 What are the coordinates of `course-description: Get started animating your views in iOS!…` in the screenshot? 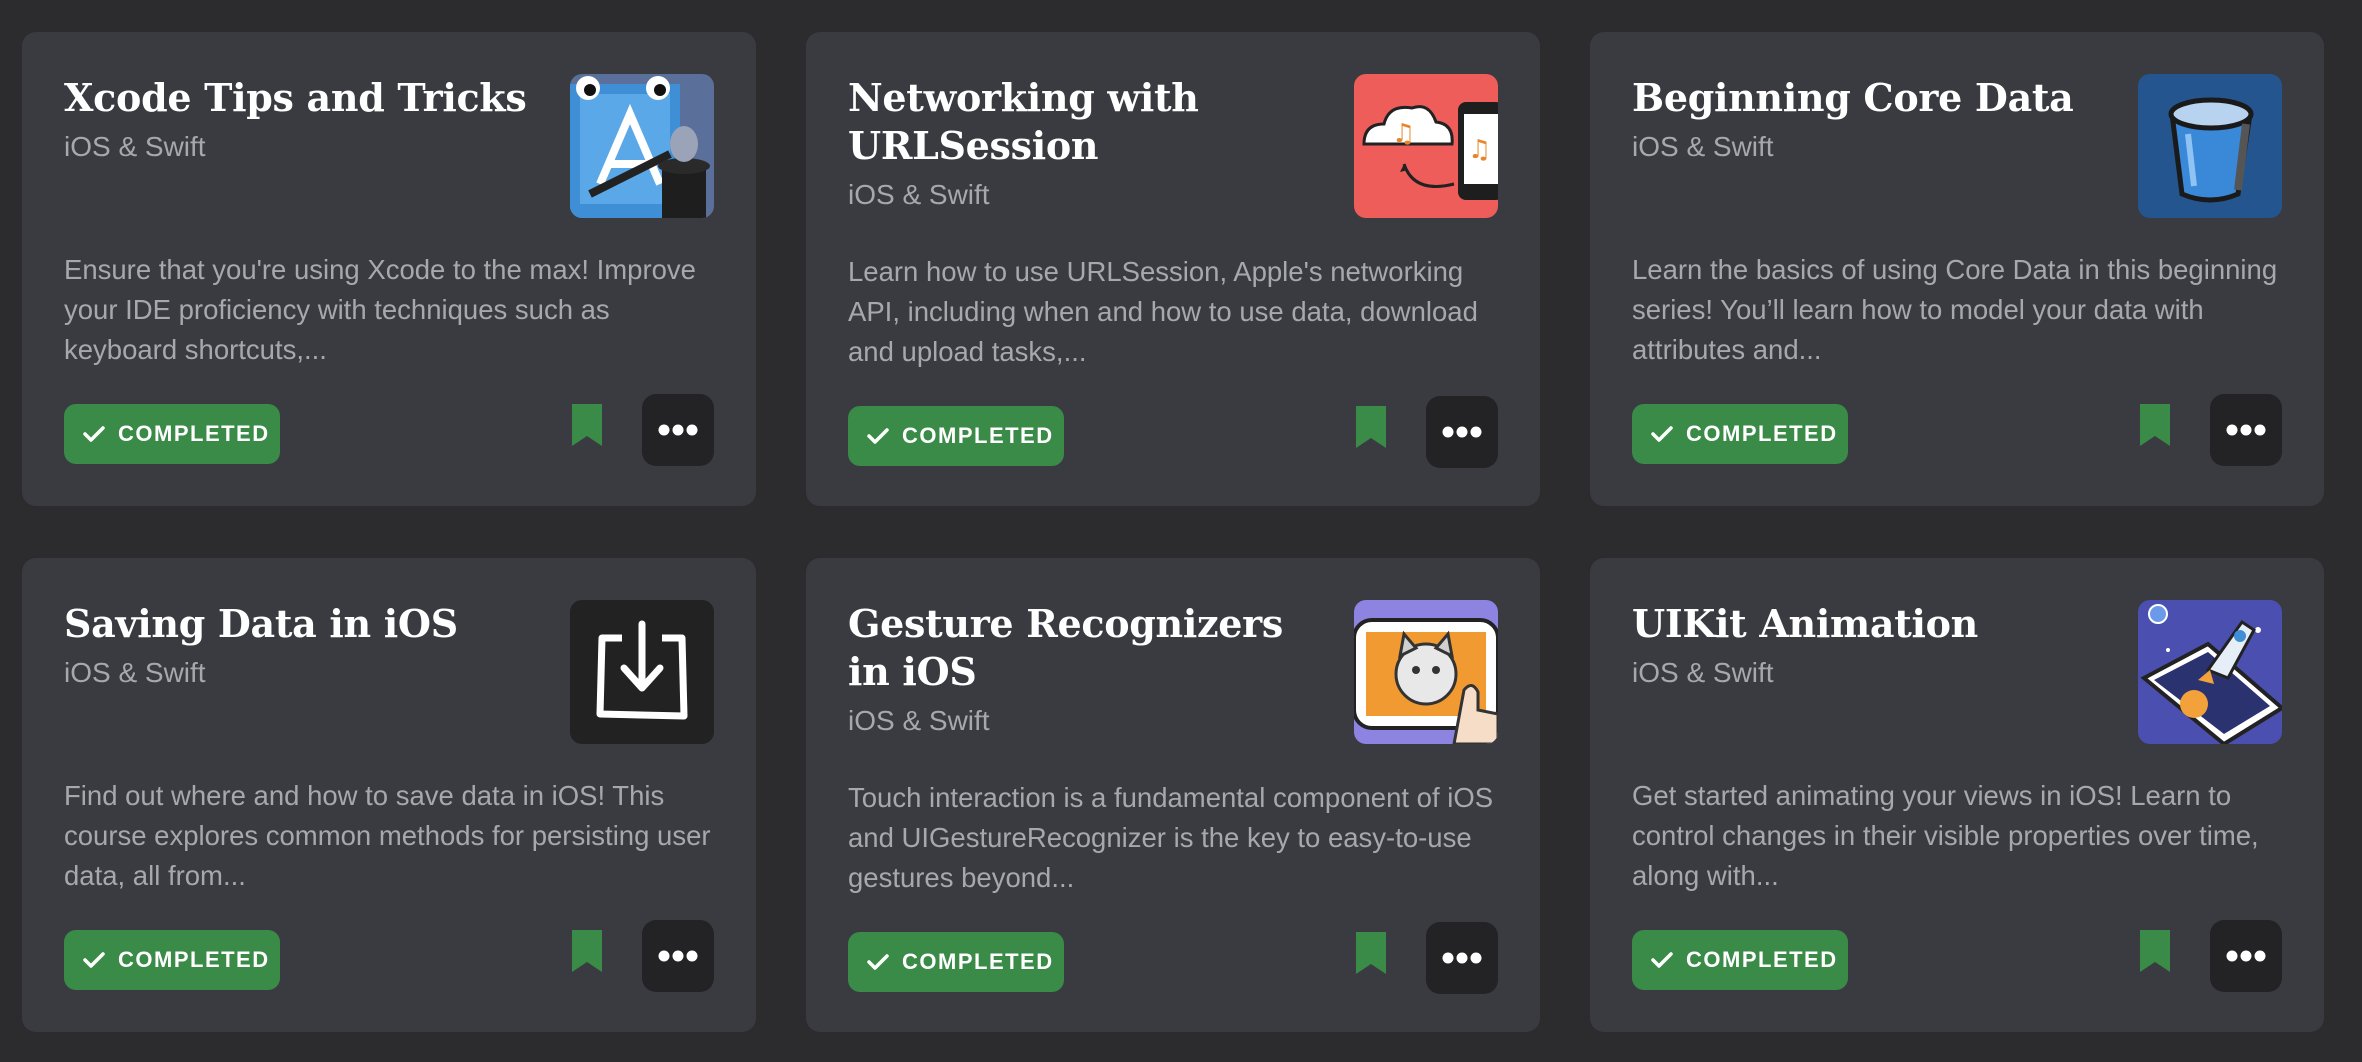 It's located at (1945, 835).